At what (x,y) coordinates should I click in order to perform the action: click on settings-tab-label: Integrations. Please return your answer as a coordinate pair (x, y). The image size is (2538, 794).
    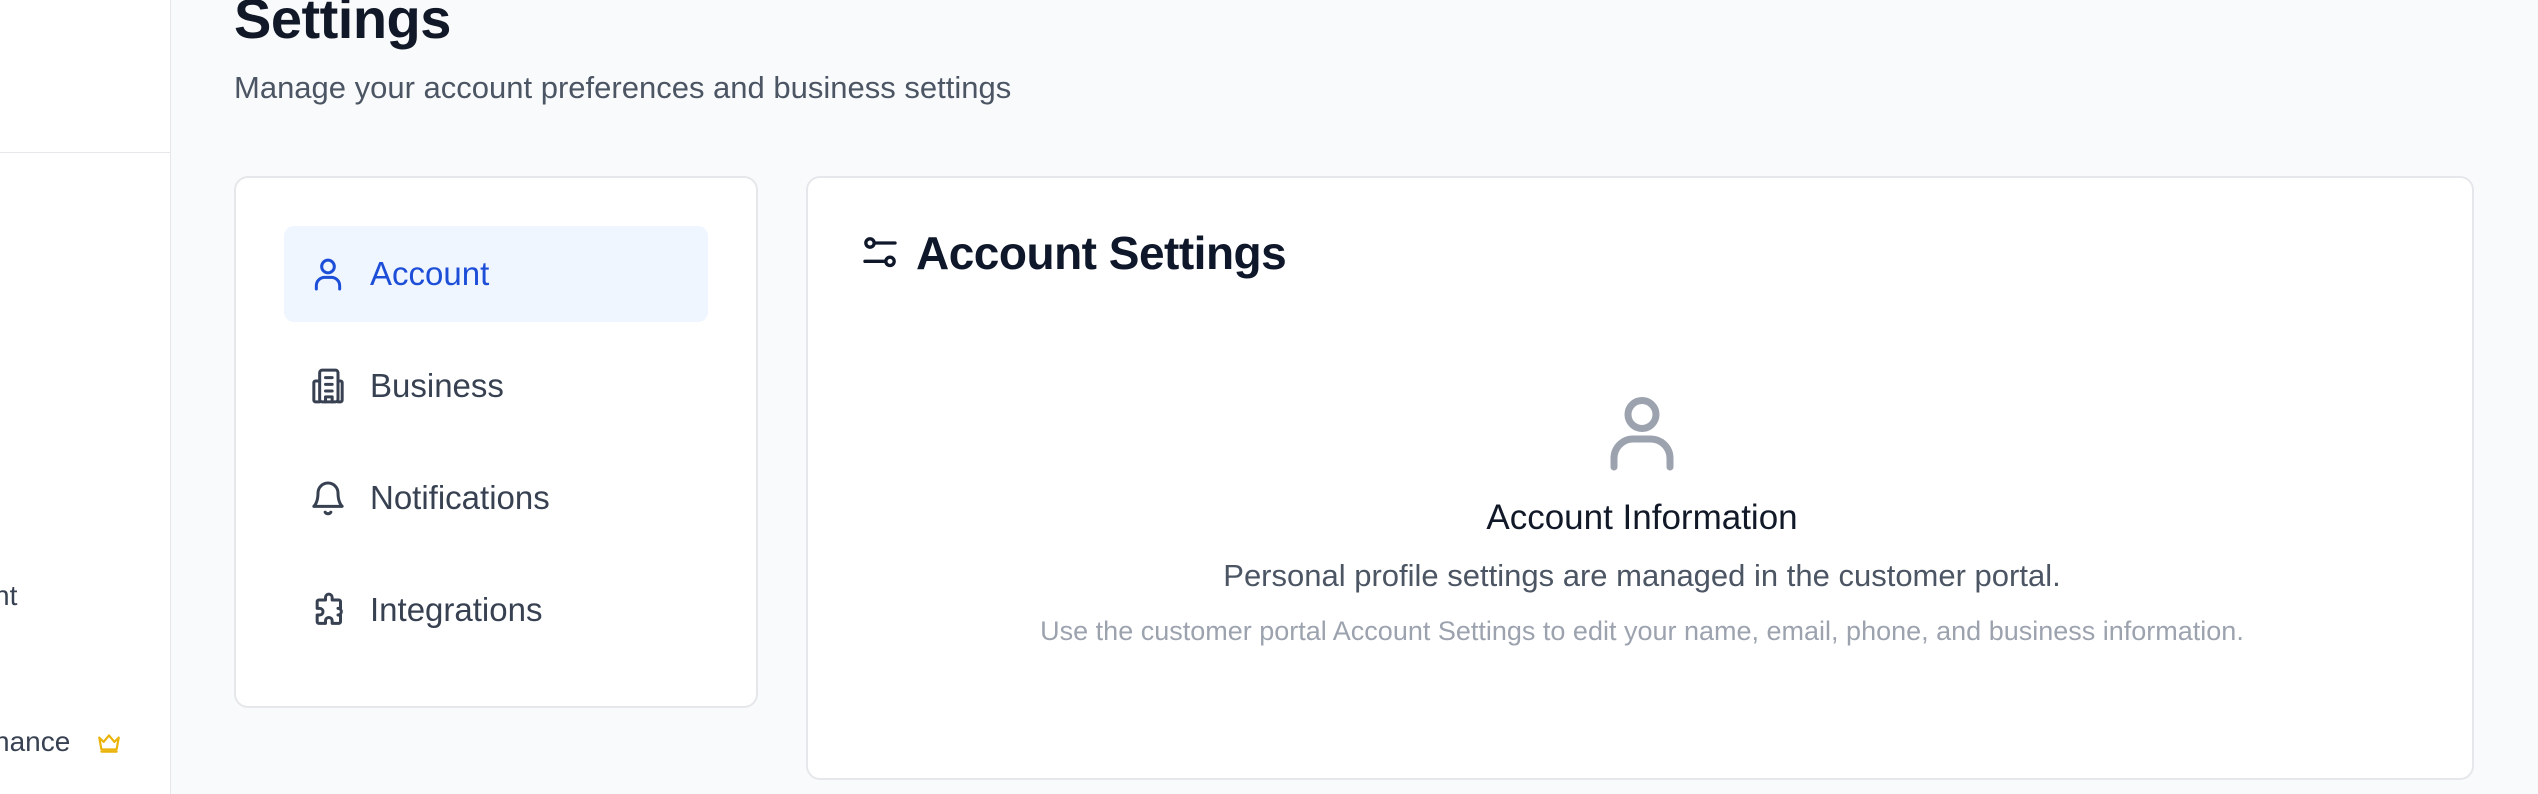
    Looking at the image, I should click on (456, 609).